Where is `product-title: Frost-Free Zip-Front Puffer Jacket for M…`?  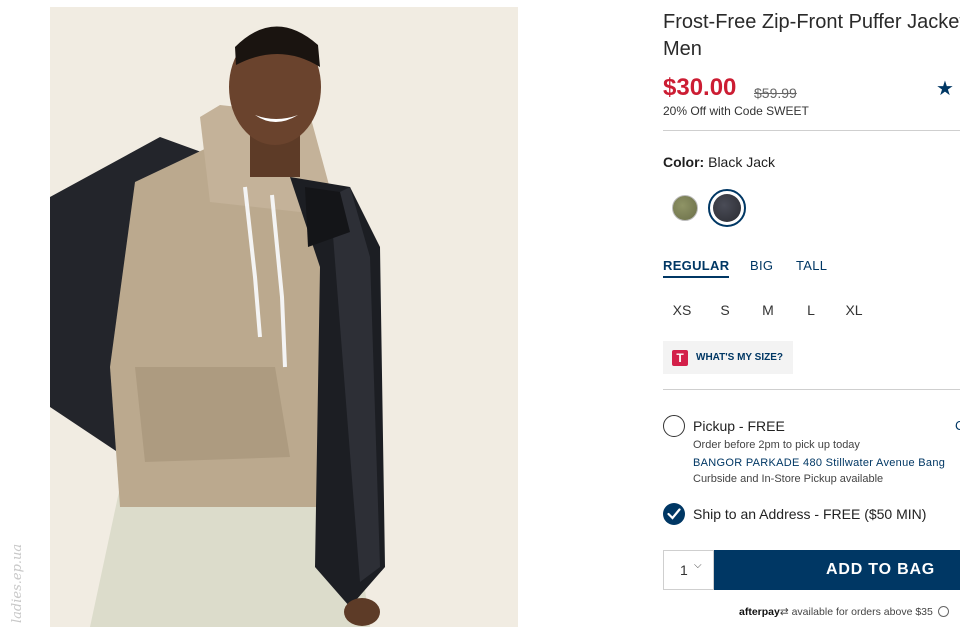
product-title: Frost-Free Zip-Front Puffer Jacket for M… is located at coordinates (811, 35).